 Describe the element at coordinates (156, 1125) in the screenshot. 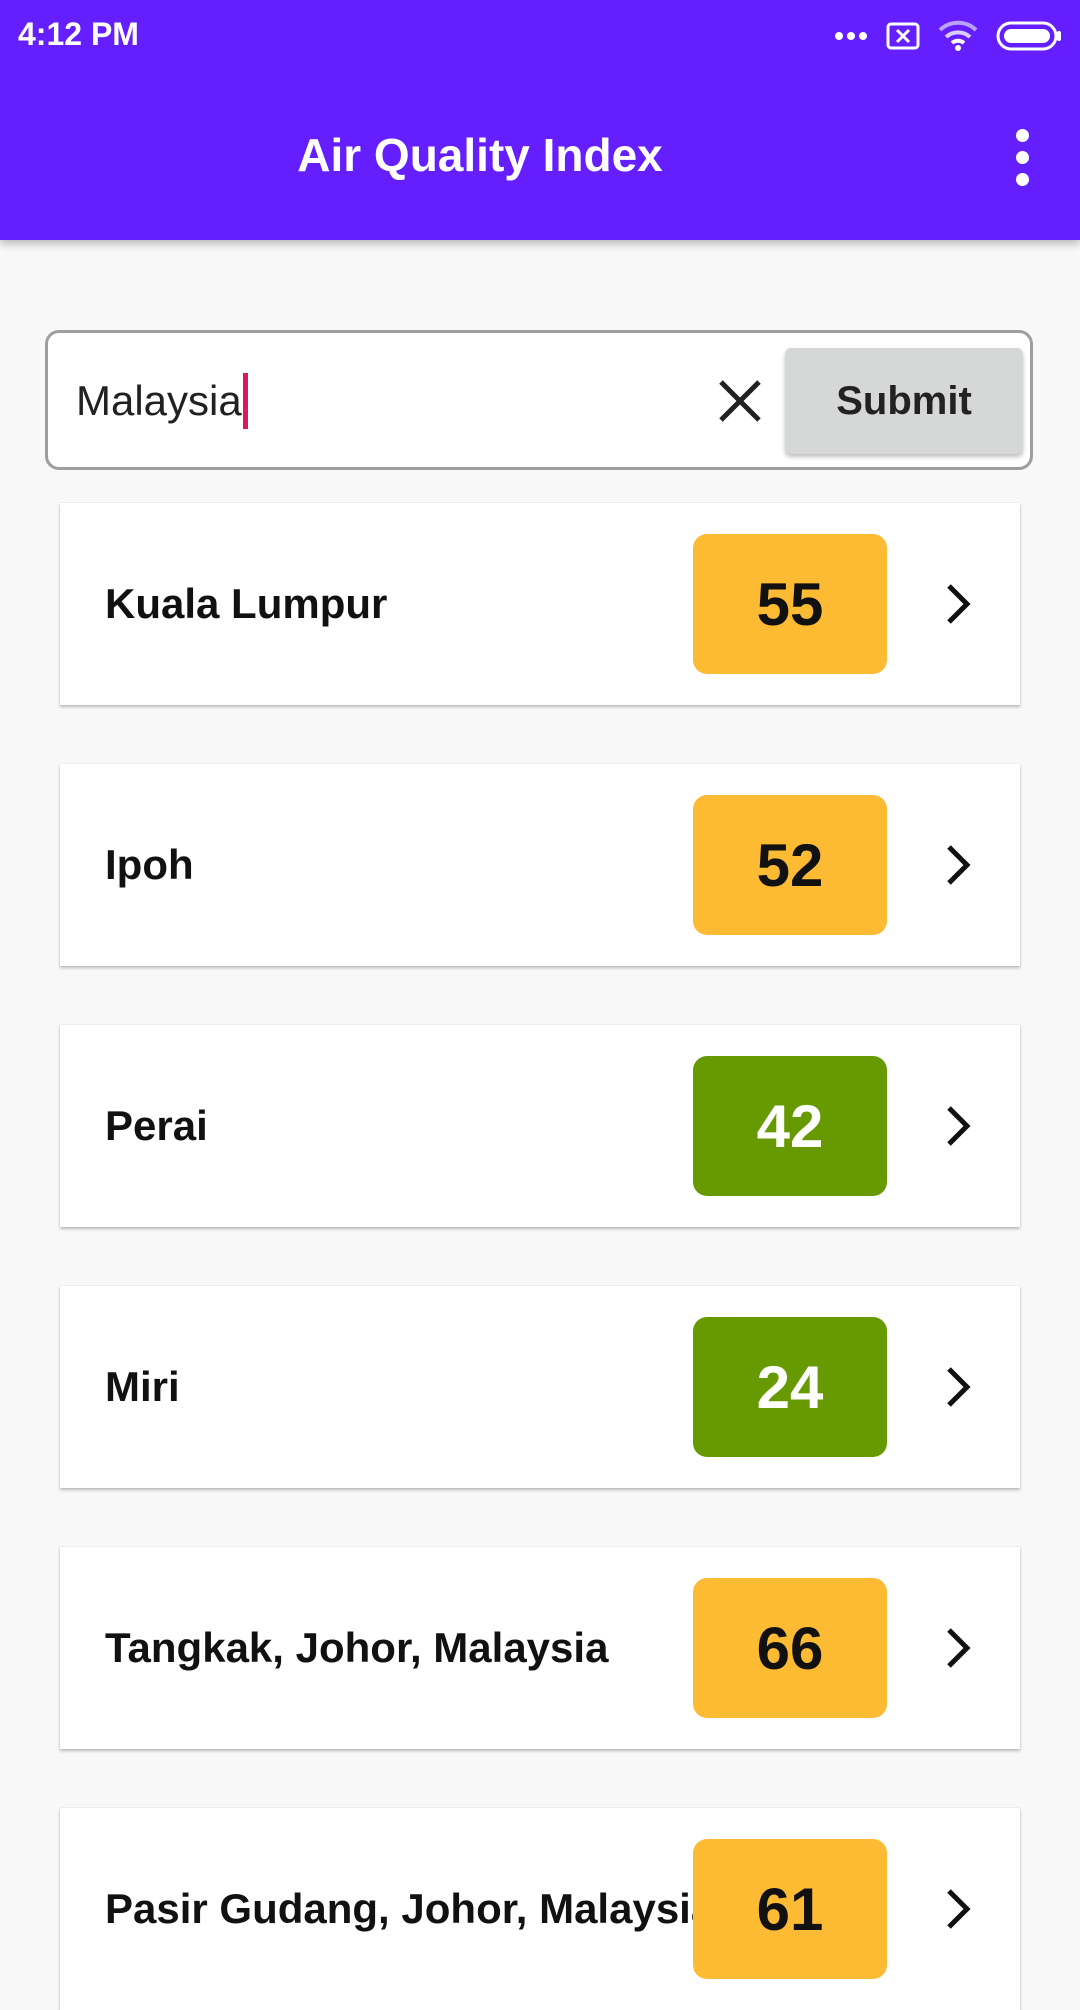

I see `city-name: Perai` at that location.